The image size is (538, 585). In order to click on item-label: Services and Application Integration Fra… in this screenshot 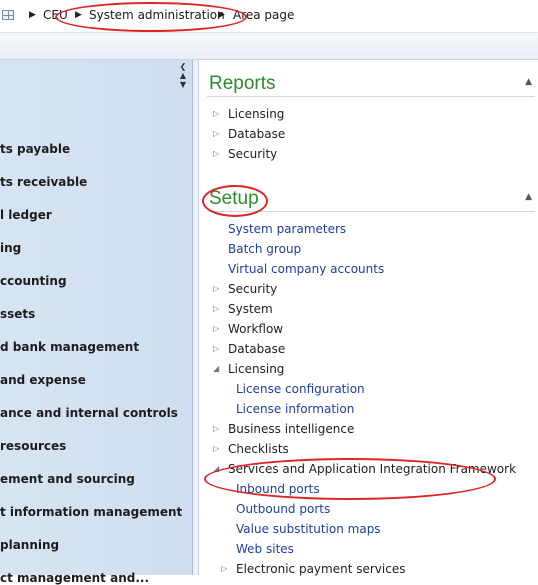, I will do `click(372, 469)`.